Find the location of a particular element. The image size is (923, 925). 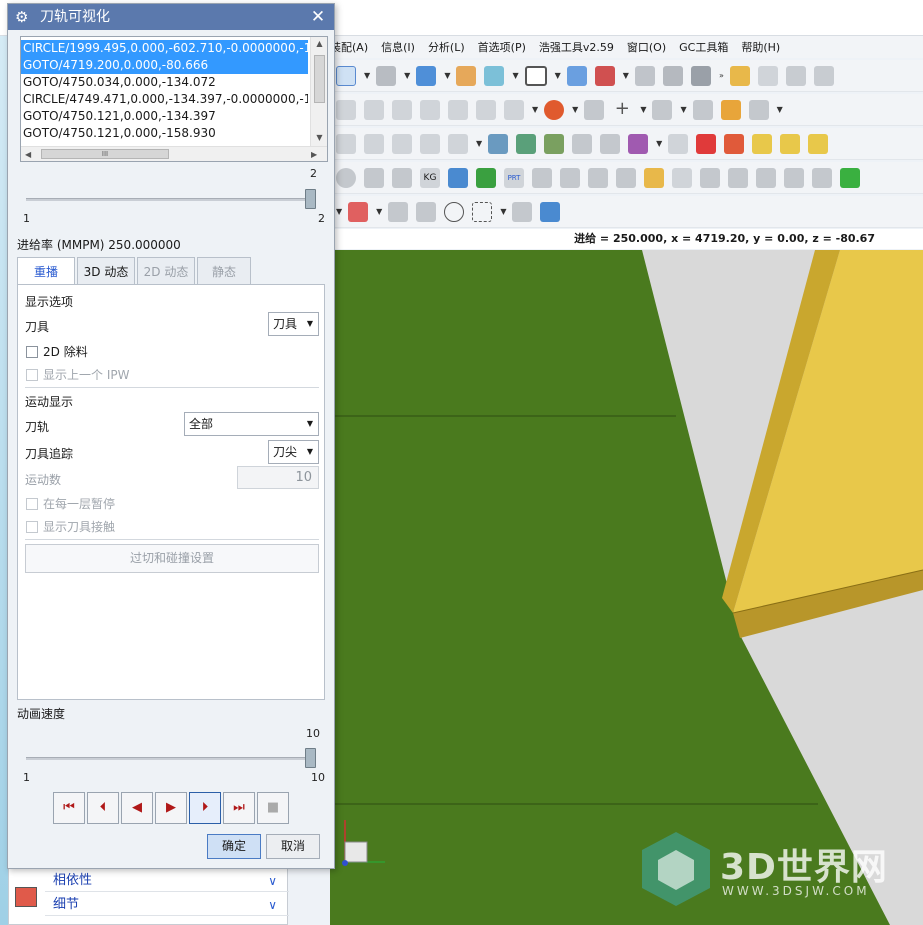

orient-view-icon is located at coordinates (386, 75).